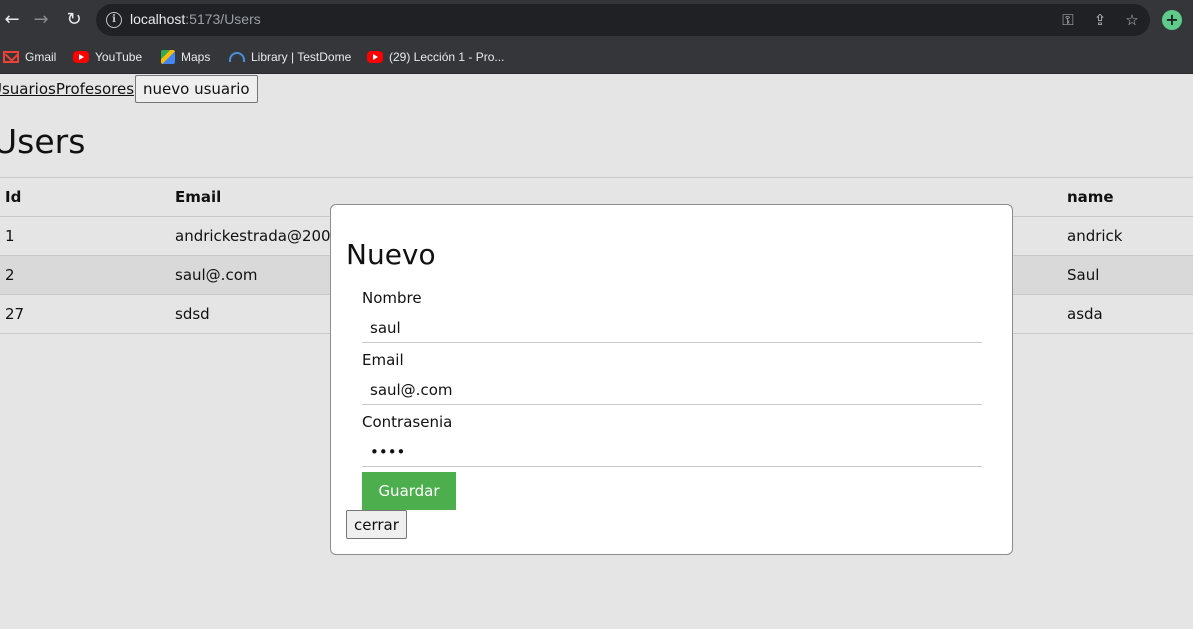 Image resolution: width=1193 pixels, height=629 pixels. Describe the element at coordinates (12, 20) in the screenshot. I see `back-arrow-icon: ←` at that location.